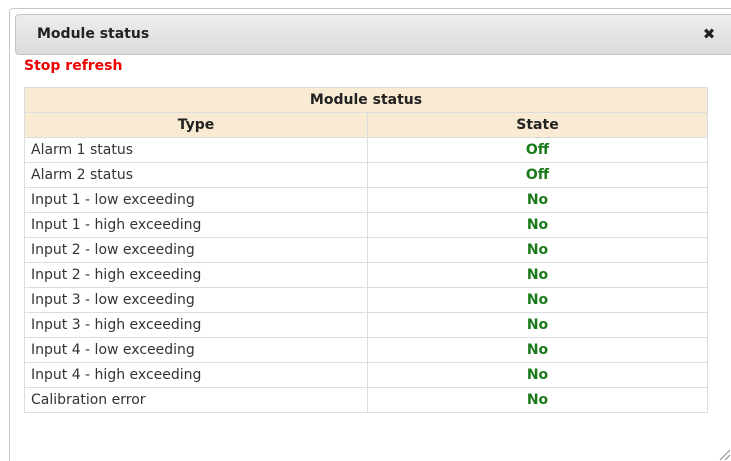  I want to click on table-row: Input 4 - high exceeding No, so click(366, 375).